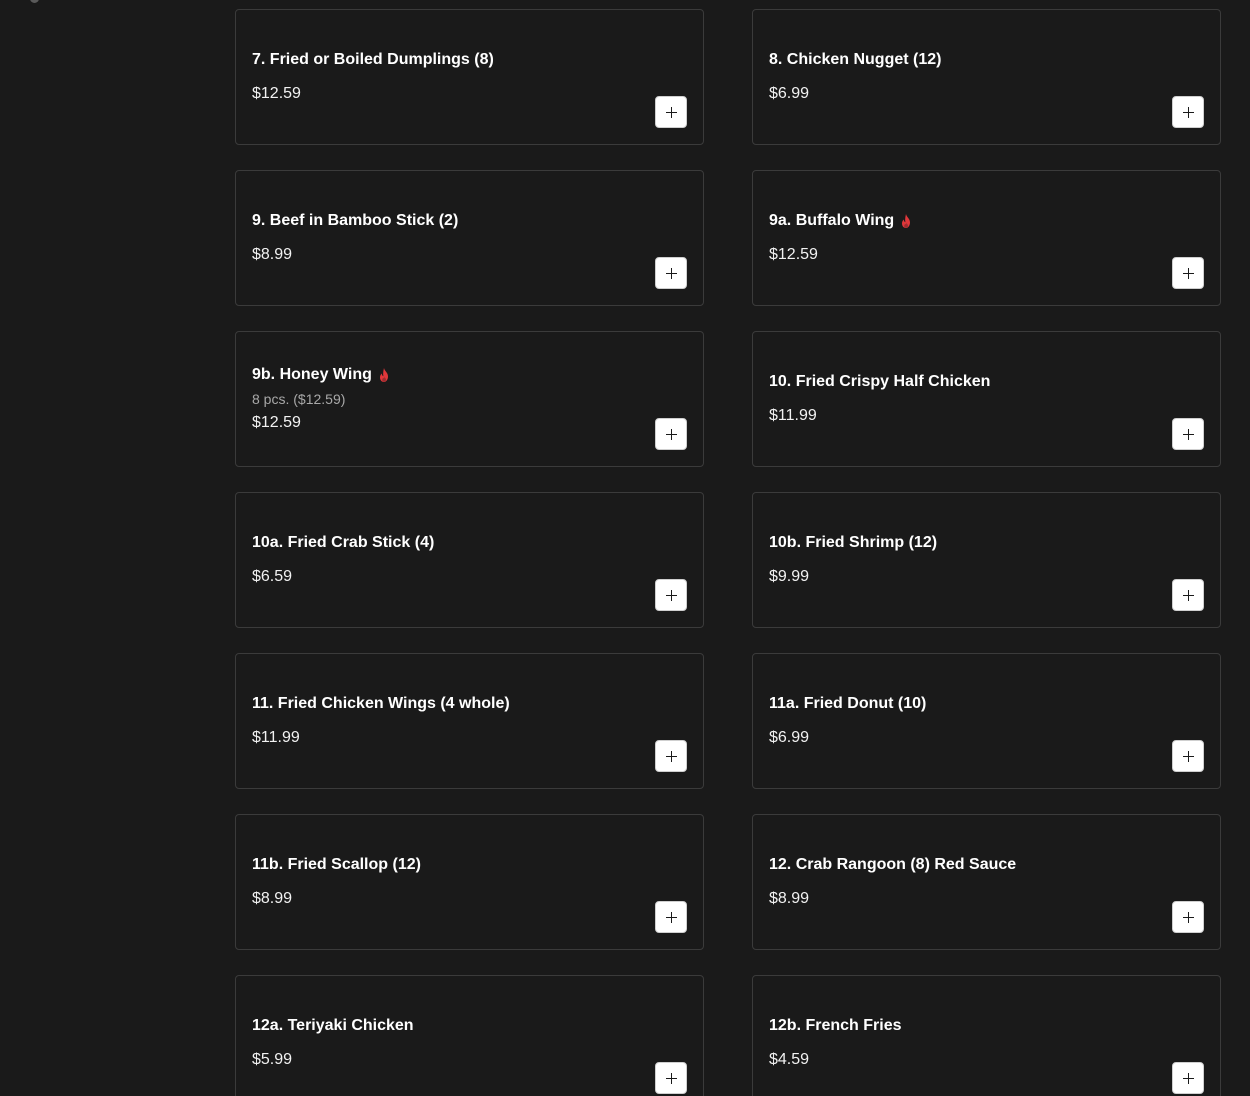 Image resolution: width=1250 pixels, height=1096 pixels. What do you see at coordinates (312, 374) in the screenshot?
I see `menu-item-name: 9b. Honey Wing` at bounding box center [312, 374].